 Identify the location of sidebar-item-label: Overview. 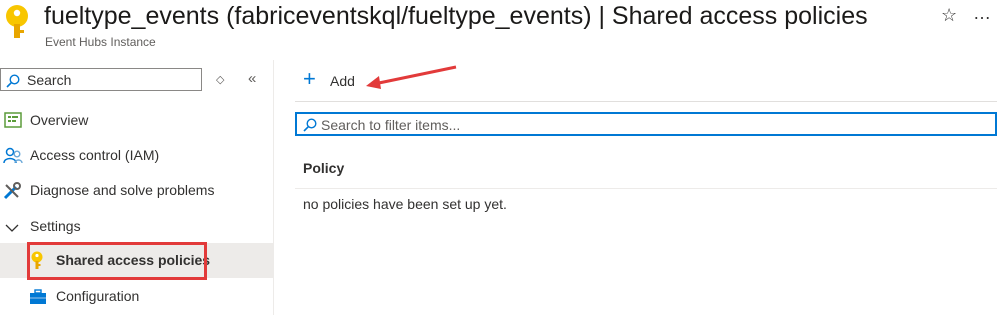
(59, 120).